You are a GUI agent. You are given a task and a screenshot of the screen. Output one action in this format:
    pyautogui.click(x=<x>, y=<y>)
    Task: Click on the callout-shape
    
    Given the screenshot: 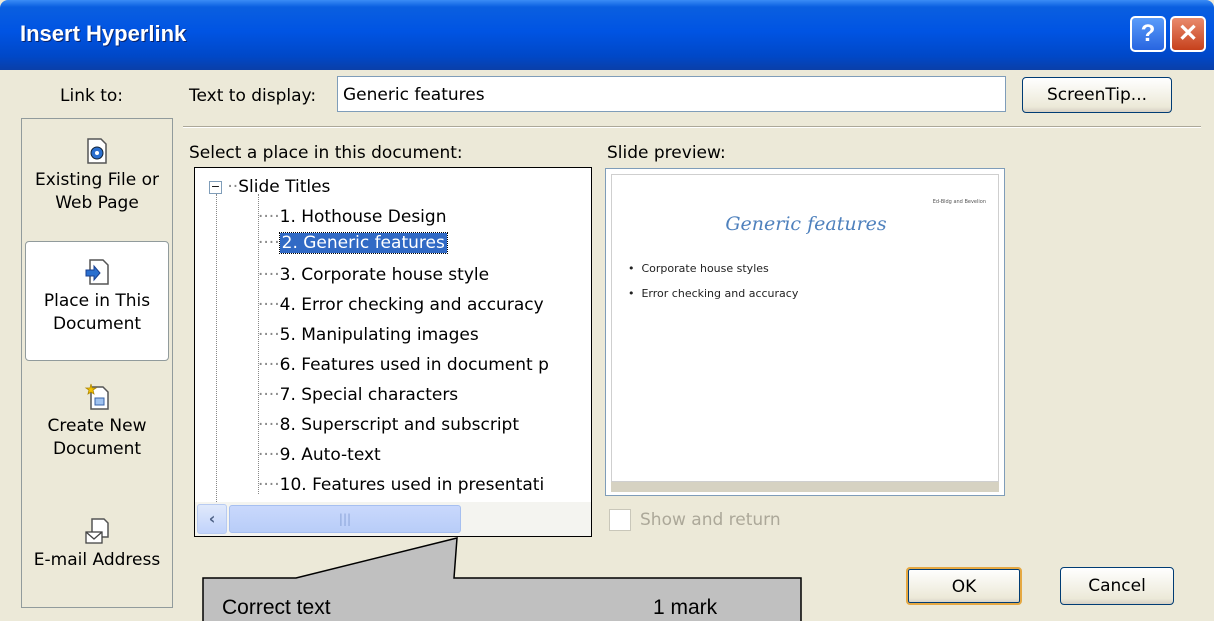 What is the action you would take?
    pyautogui.click(x=502, y=579)
    